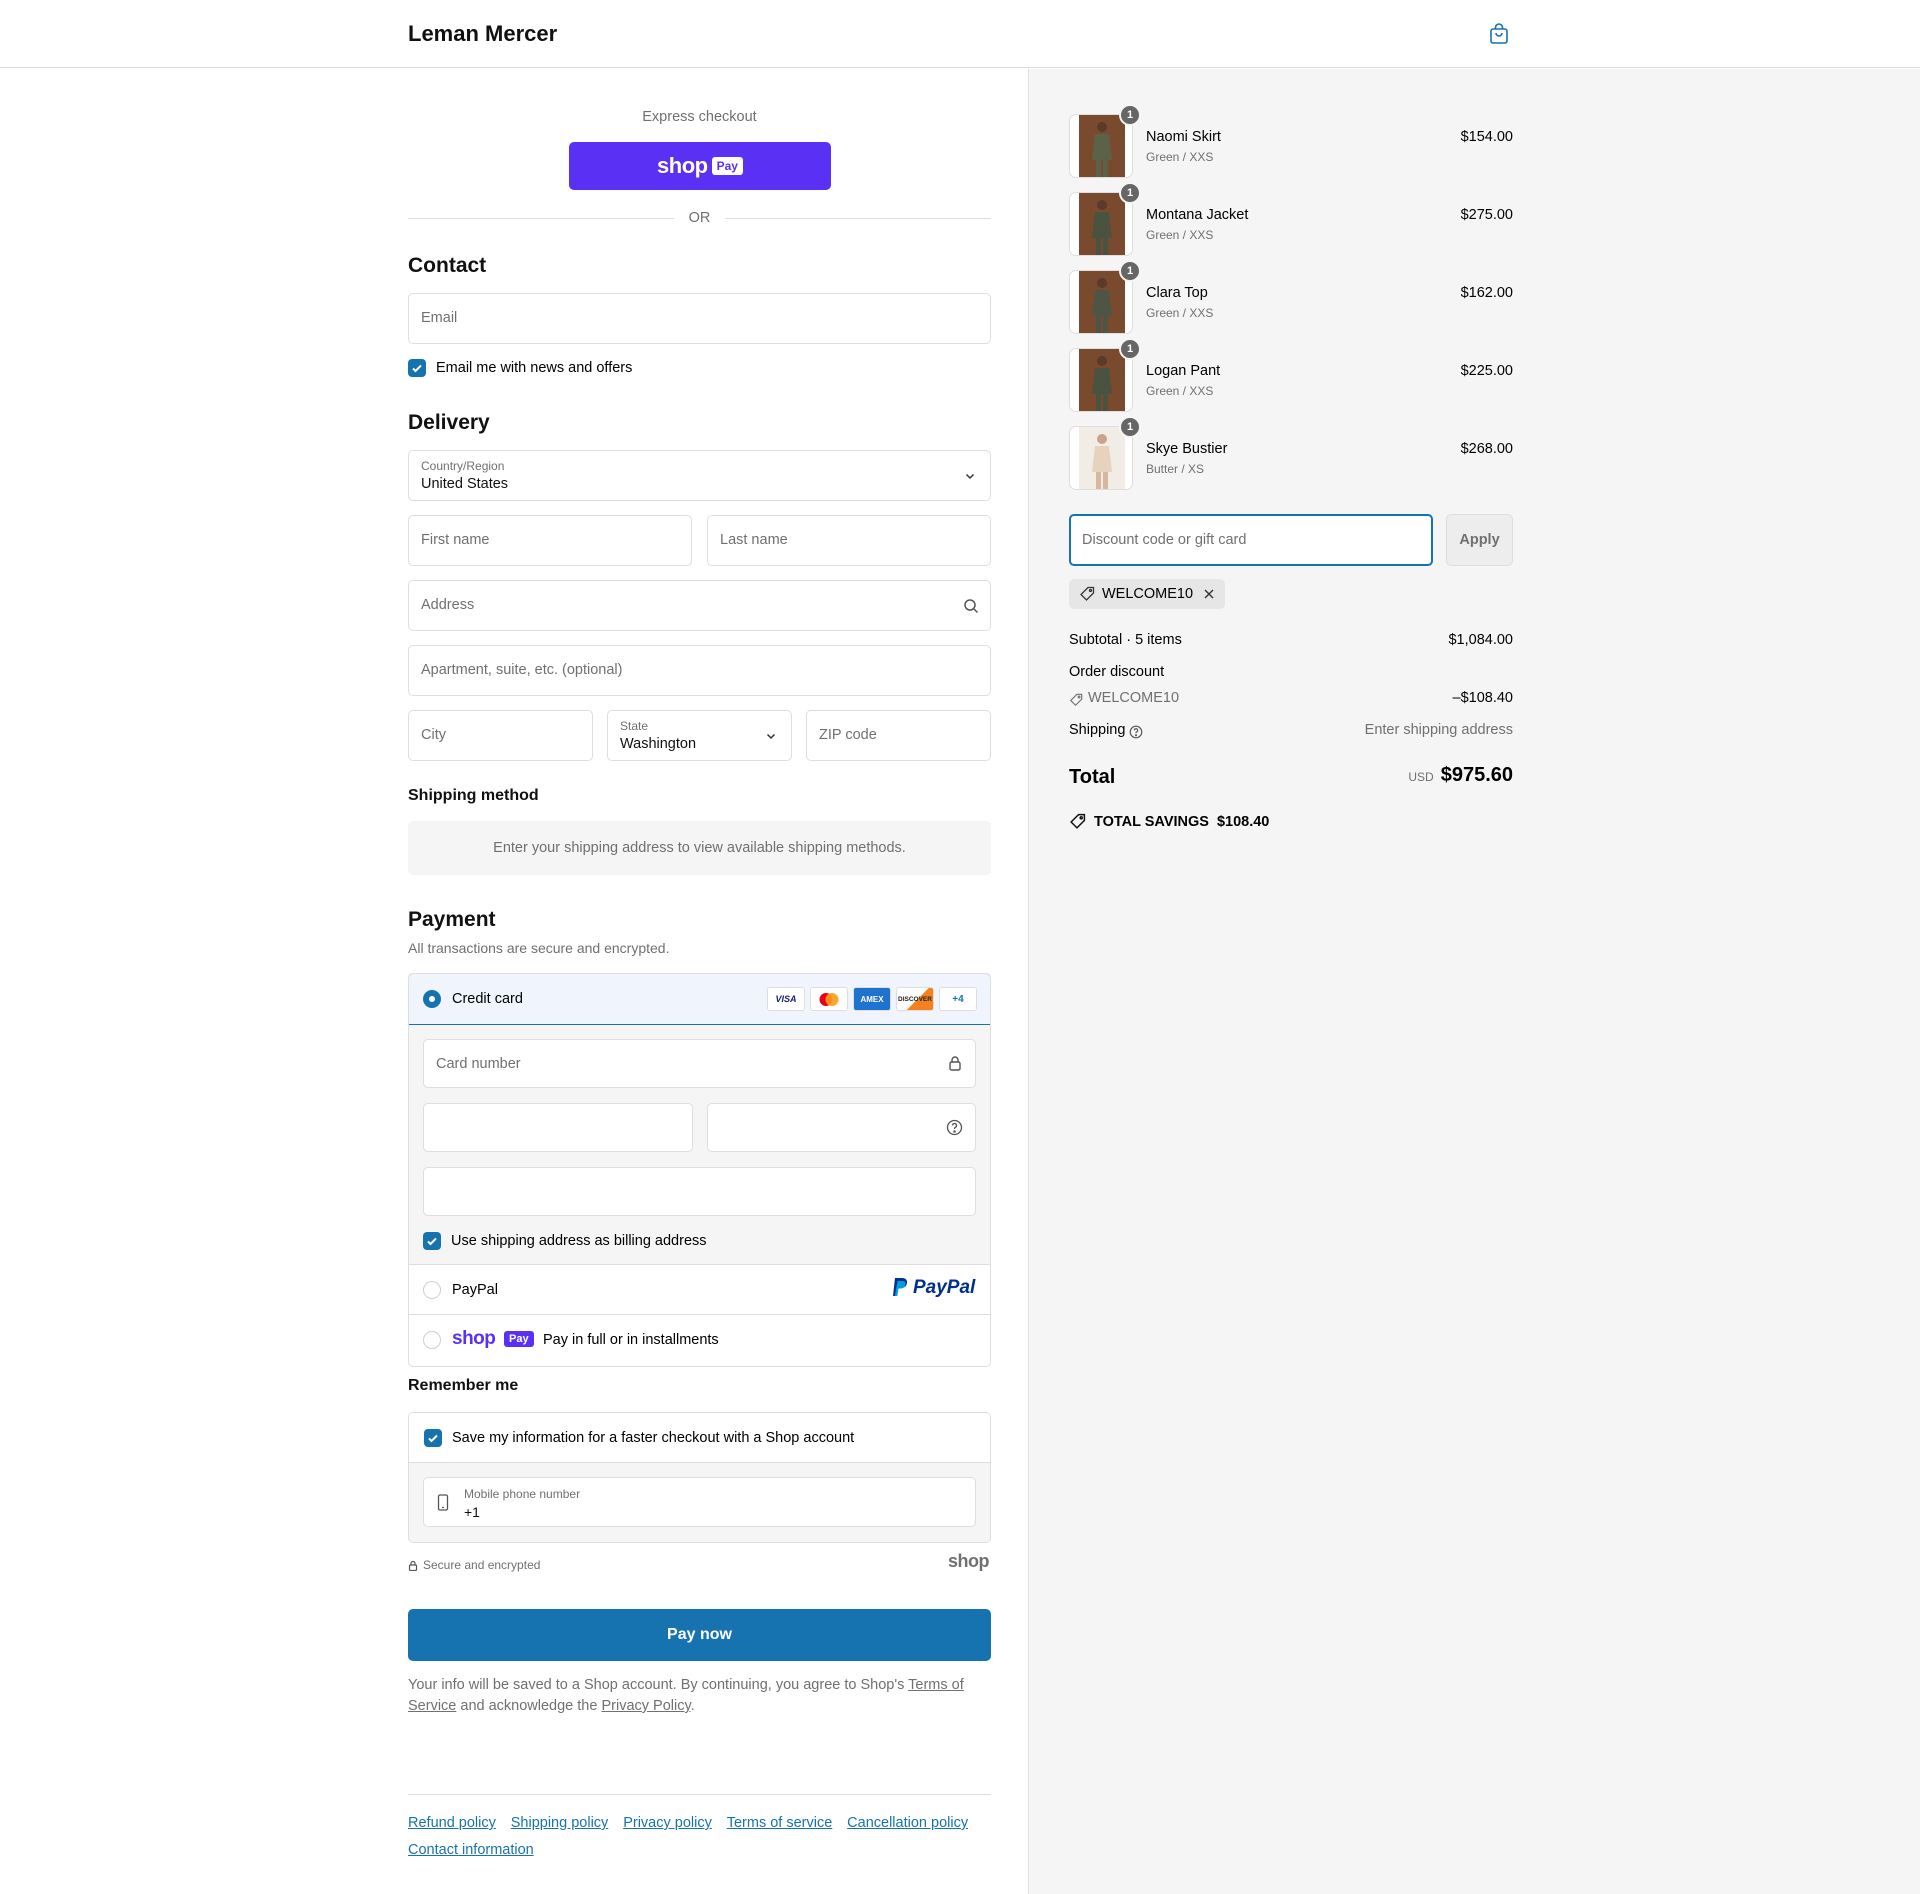  I want to click on save-info-checkbox, so click(433, 1438).